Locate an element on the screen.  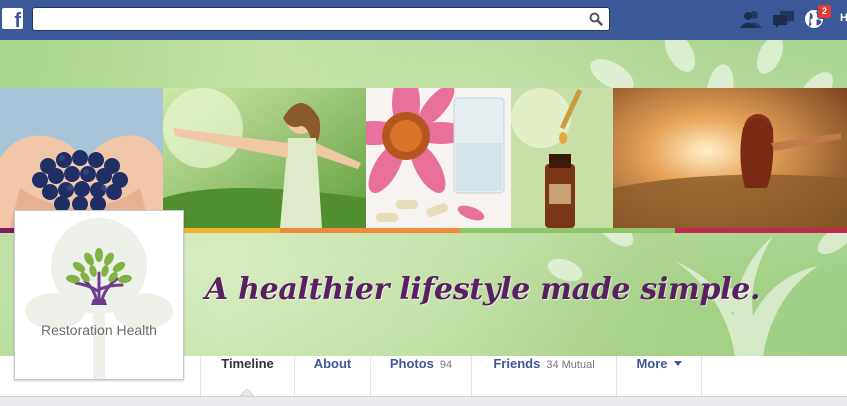
active-tab-pointer is located at coordinates (247, 392).